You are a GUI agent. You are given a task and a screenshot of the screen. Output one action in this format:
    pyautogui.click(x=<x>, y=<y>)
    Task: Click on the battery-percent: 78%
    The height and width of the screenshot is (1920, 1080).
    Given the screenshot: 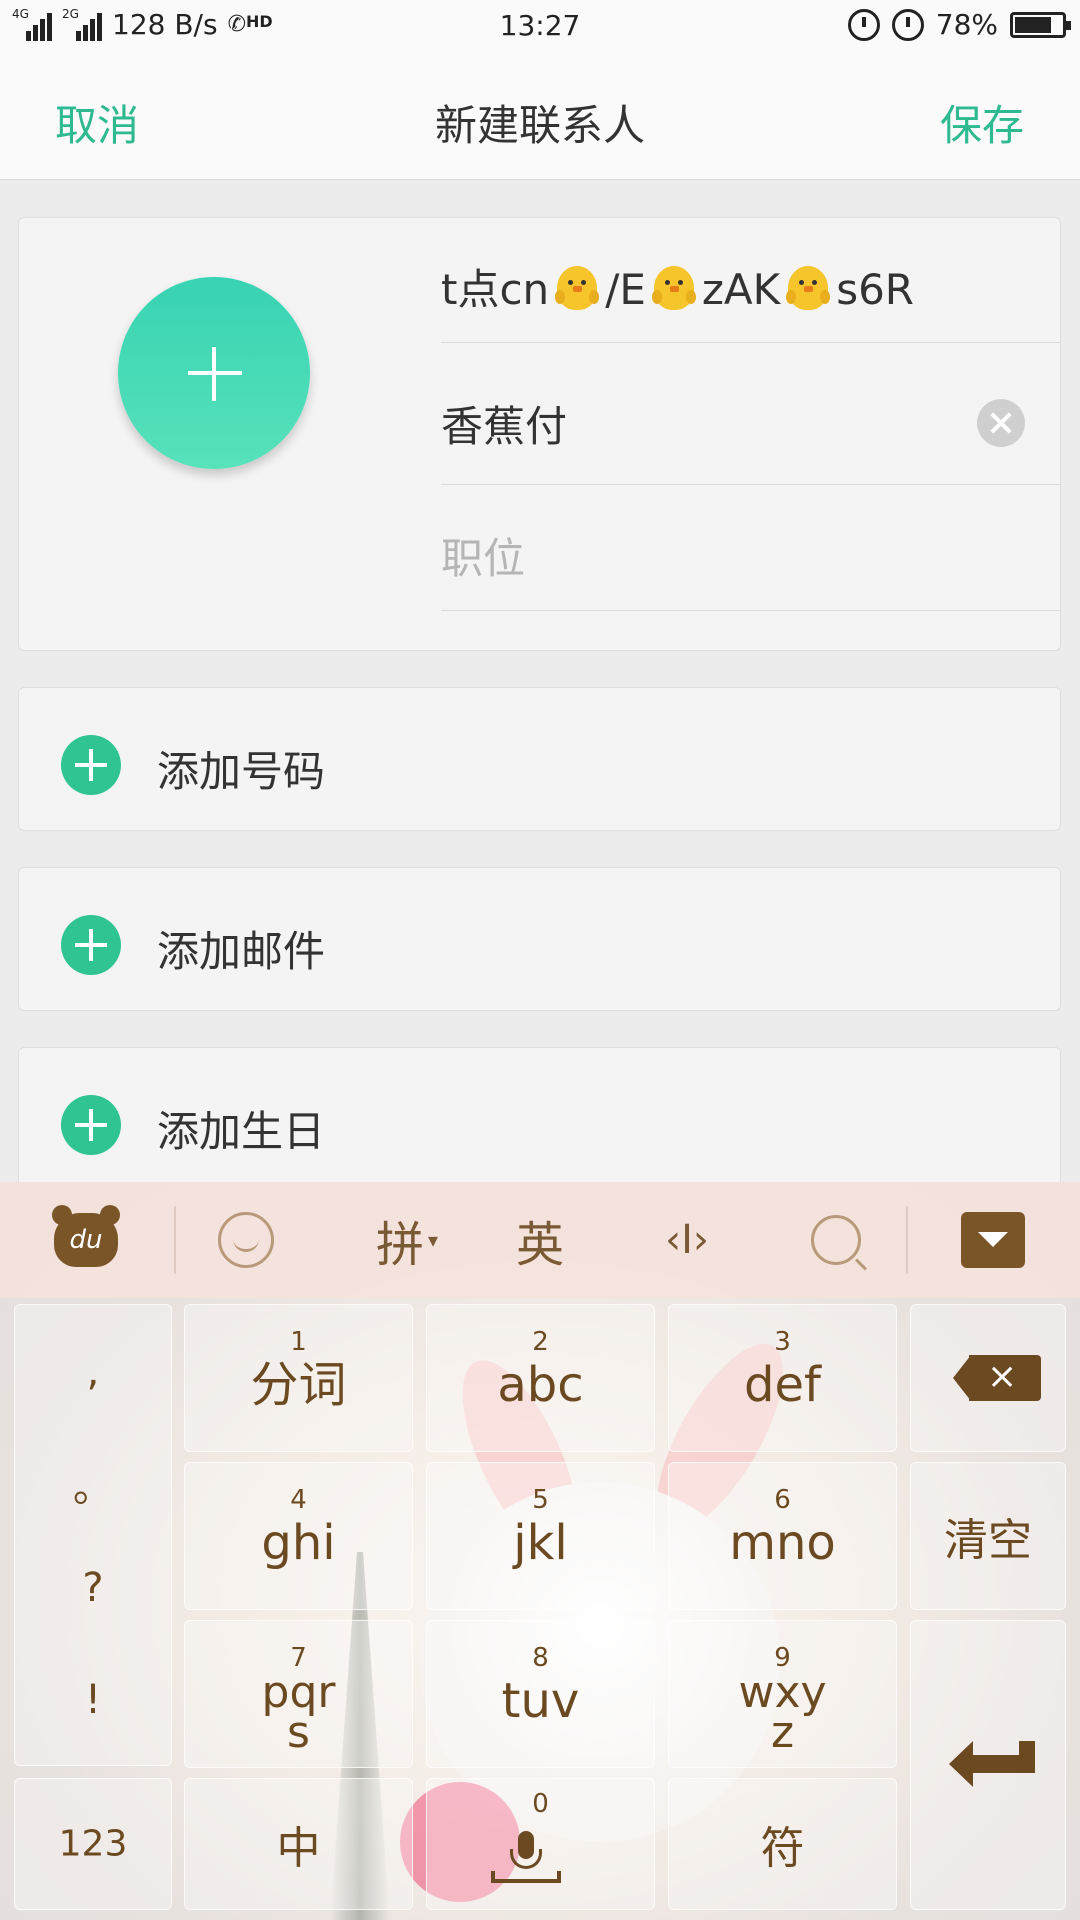 What is the action you would take?
    pyautogui.click(x=966, y=24)
    